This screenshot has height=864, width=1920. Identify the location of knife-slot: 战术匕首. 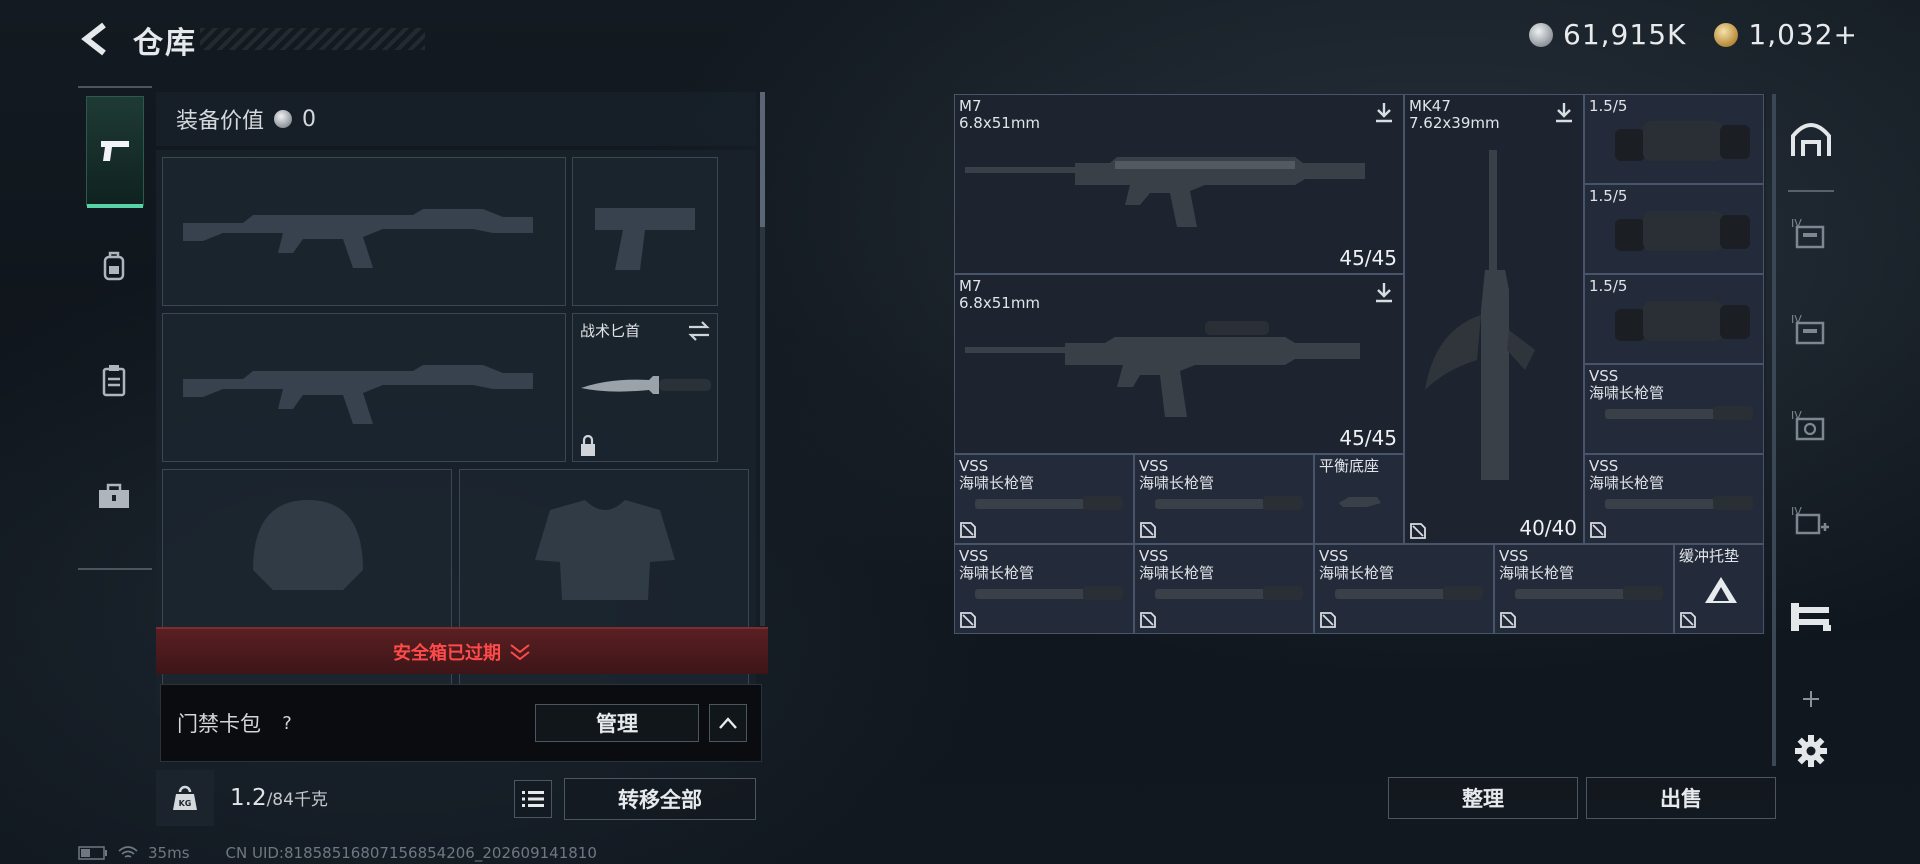
(645, 387).